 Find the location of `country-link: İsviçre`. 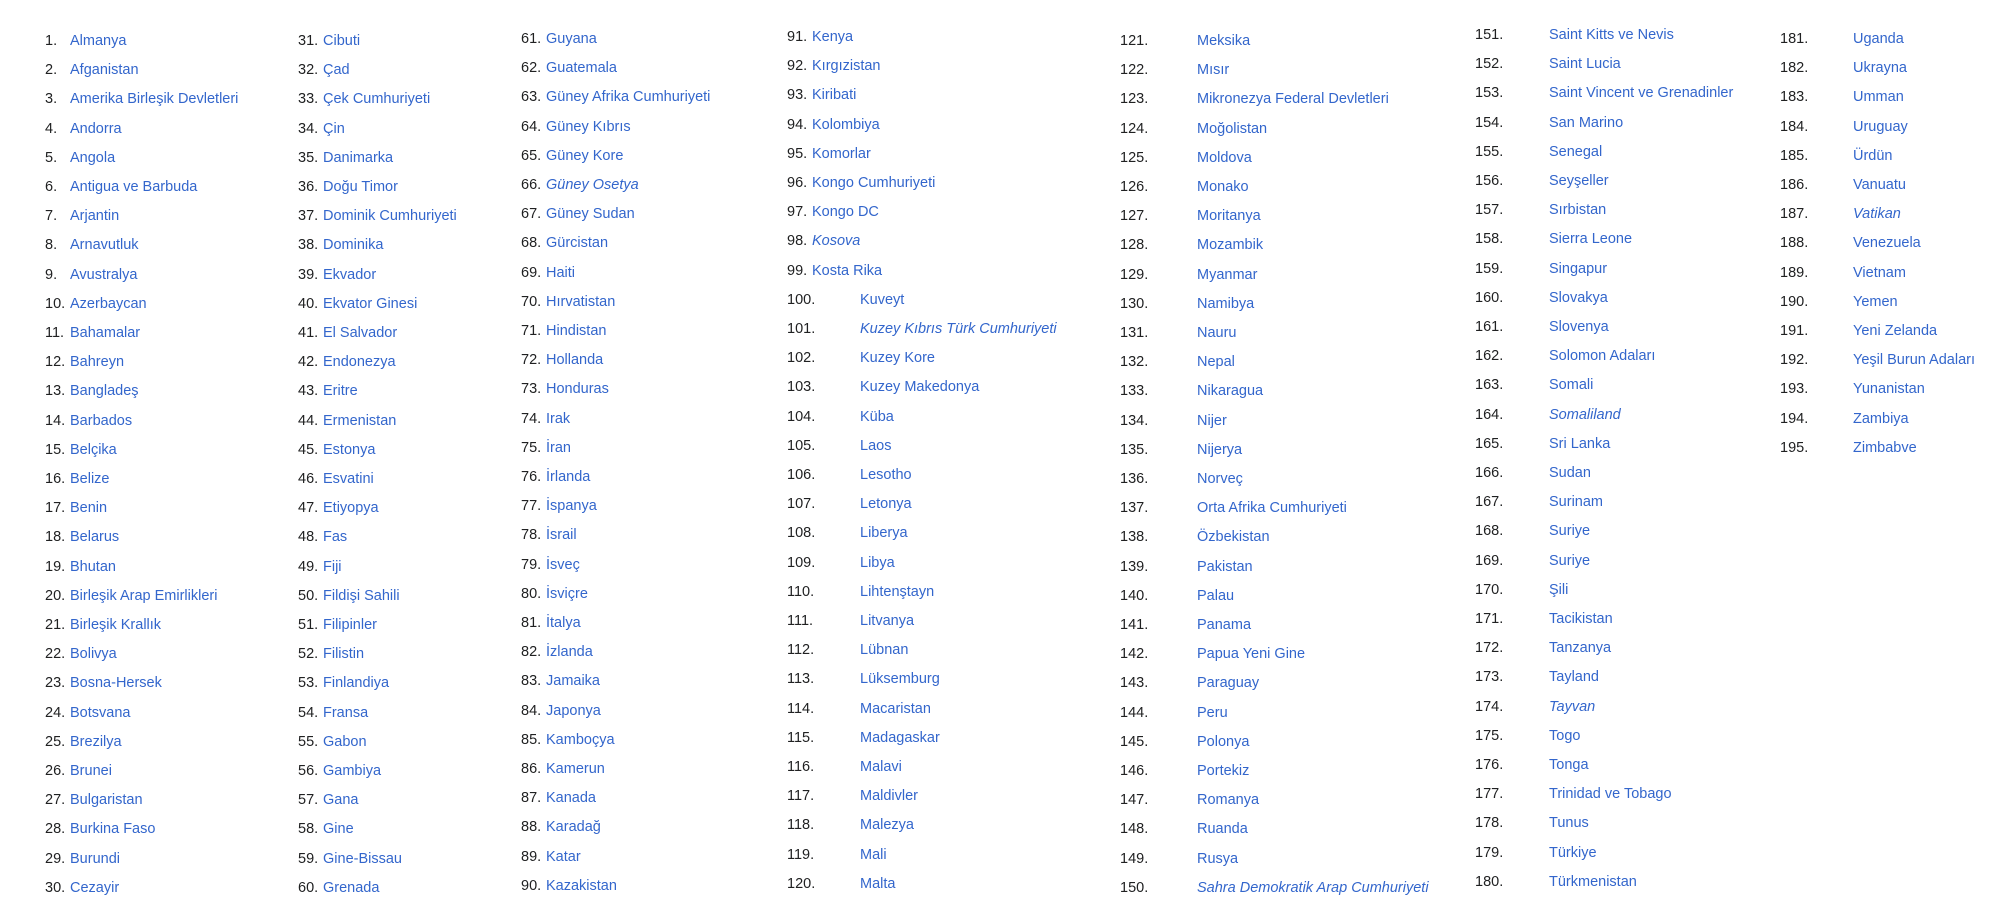

country-link: İsviçre is located at coordinates (567, 594).